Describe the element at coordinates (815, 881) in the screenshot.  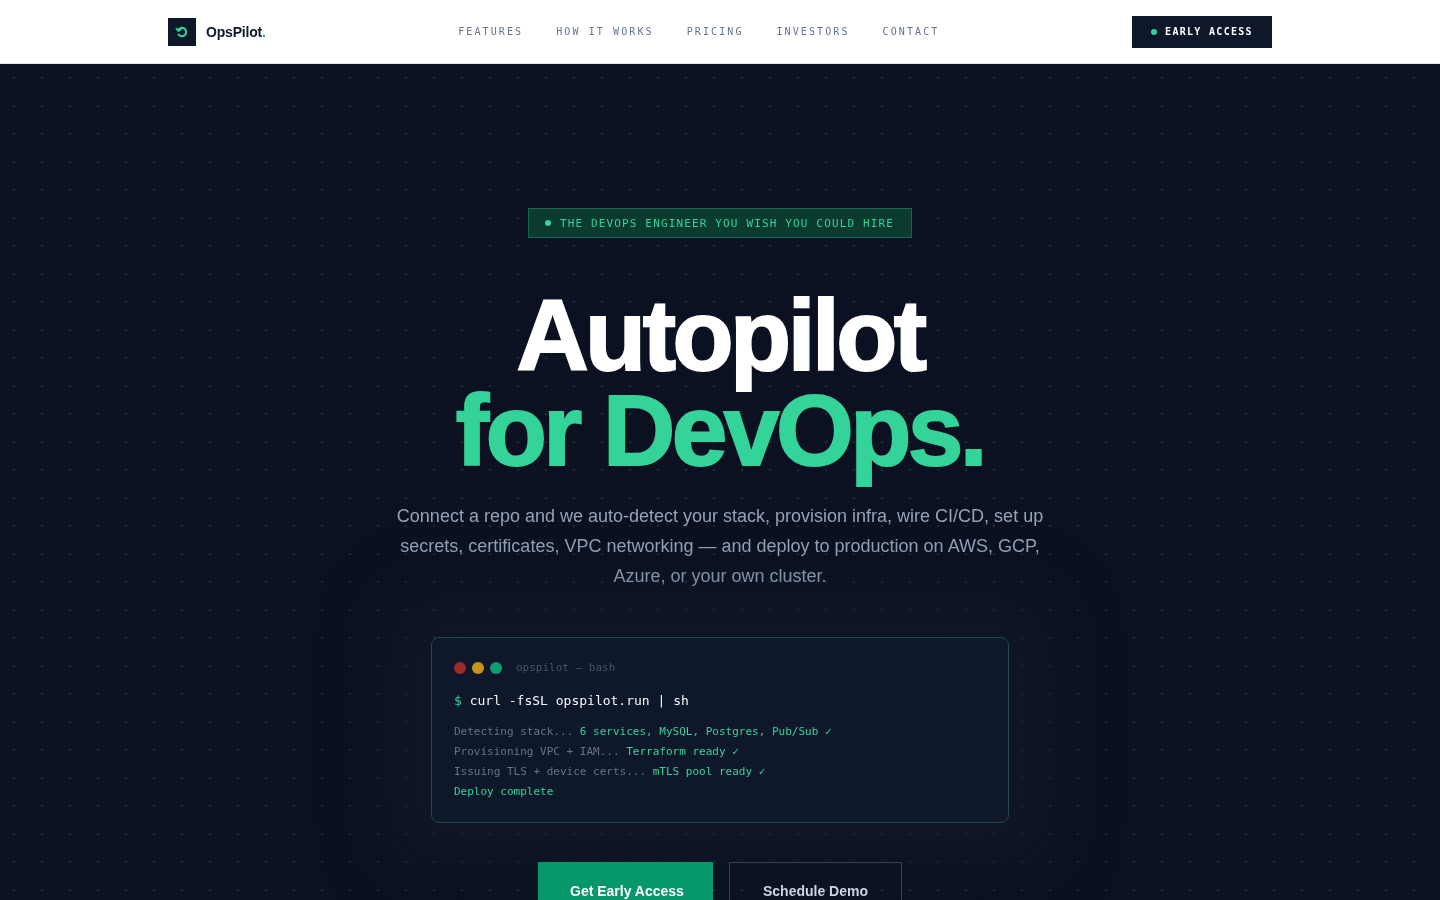
I see `schedule-demo-button: Schedule Demo` at that location.